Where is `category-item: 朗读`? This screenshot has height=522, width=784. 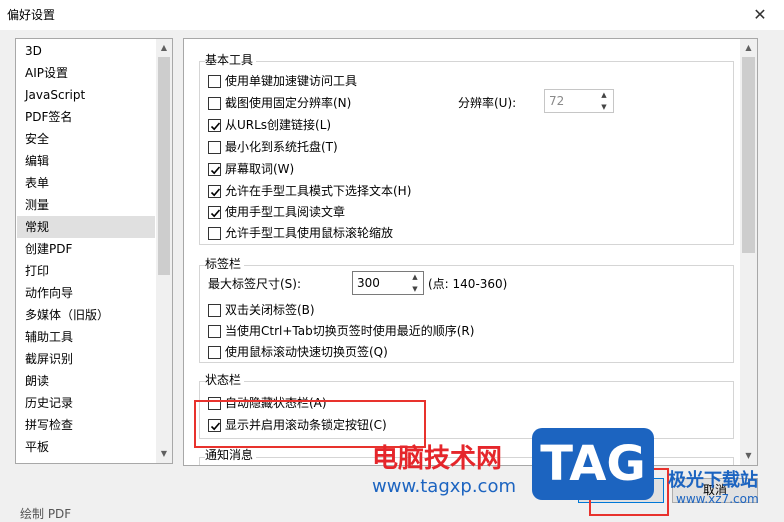 category-item: 朗读 is located at coordinates (37, 381).